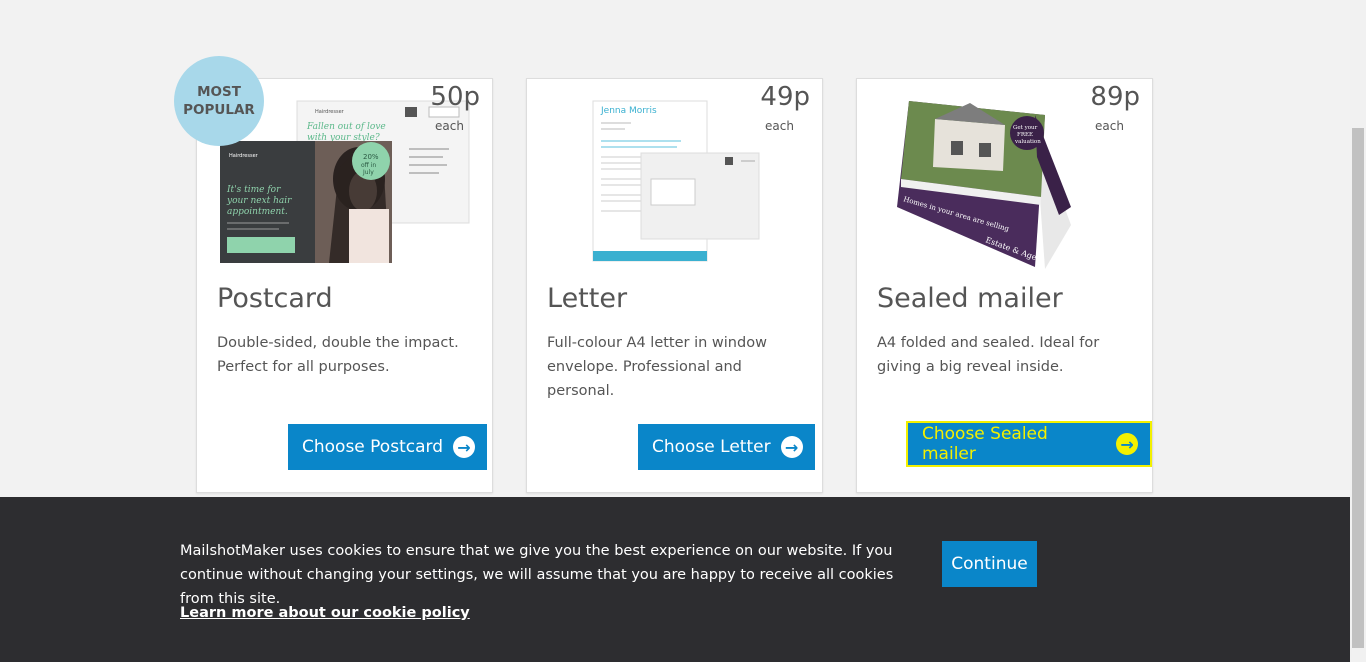  I want to click on scrollbar-thumb, so click(1358, 388).